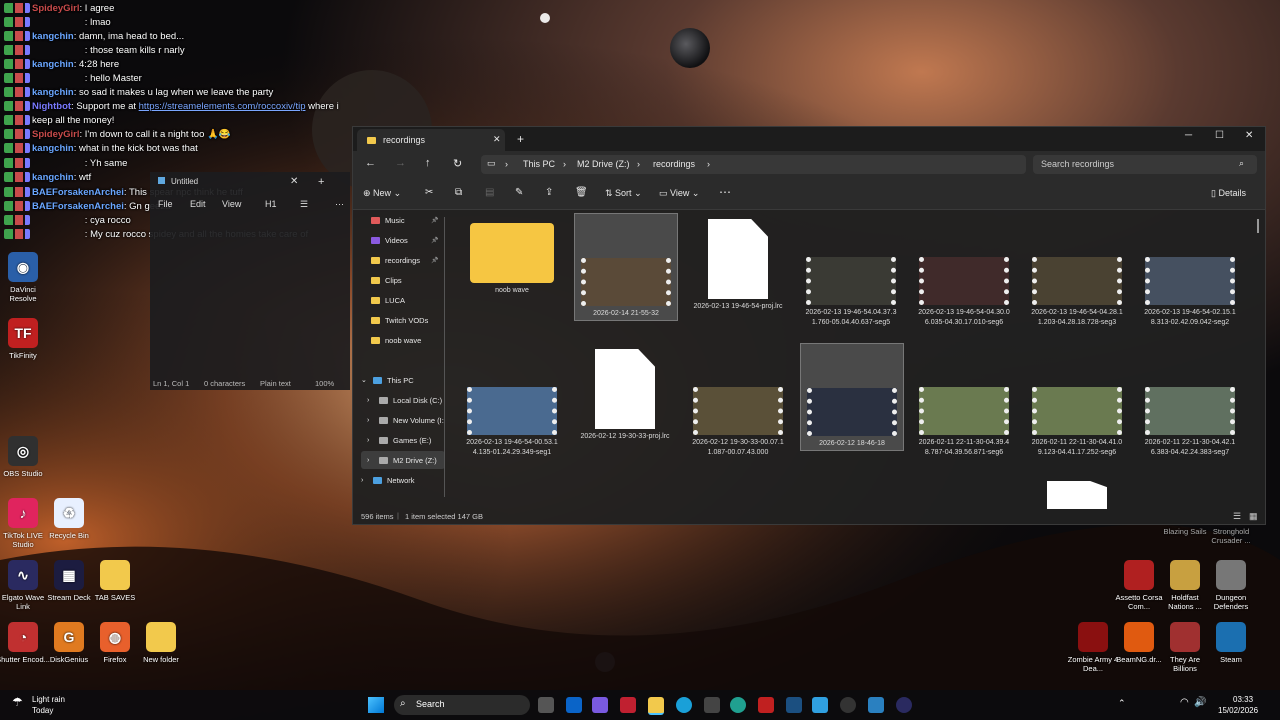 The height and width of the screenshot is (720, 1280). Describe the element at coordinates (1228, 193) in the screenshot. I see `details-button: ▯ Details` at that location.